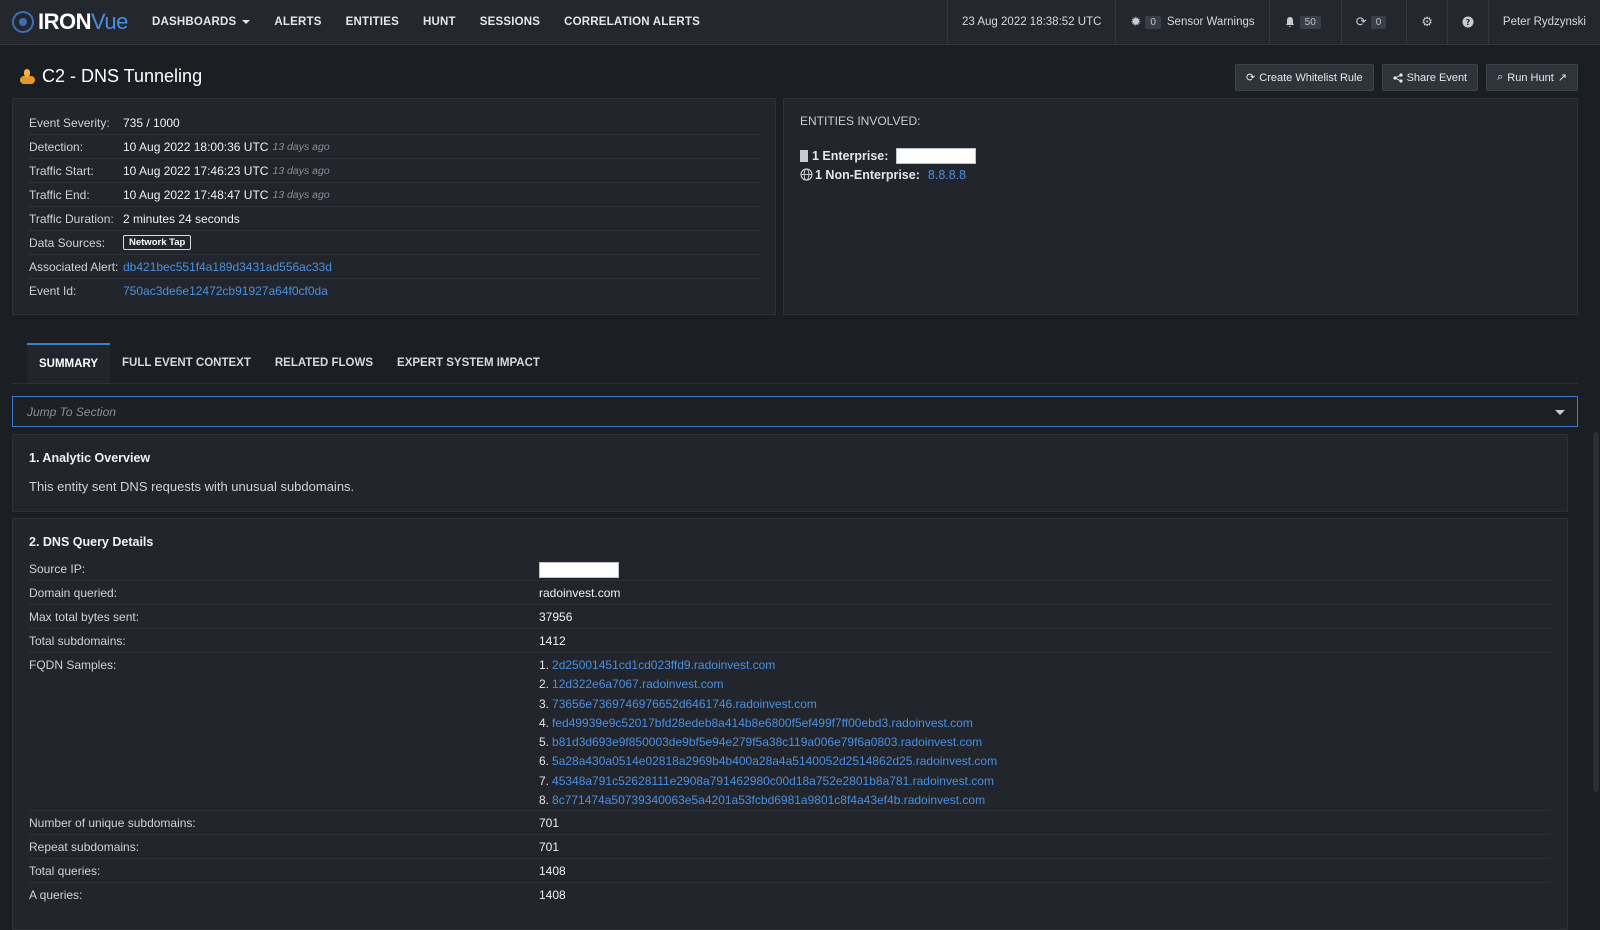 The image size is (1600, 930). What do you see at coordinates (850, 155) in the screenshot?
I see `enterprise-label: 1 Enterprise:` at bounding box center [850, 155].